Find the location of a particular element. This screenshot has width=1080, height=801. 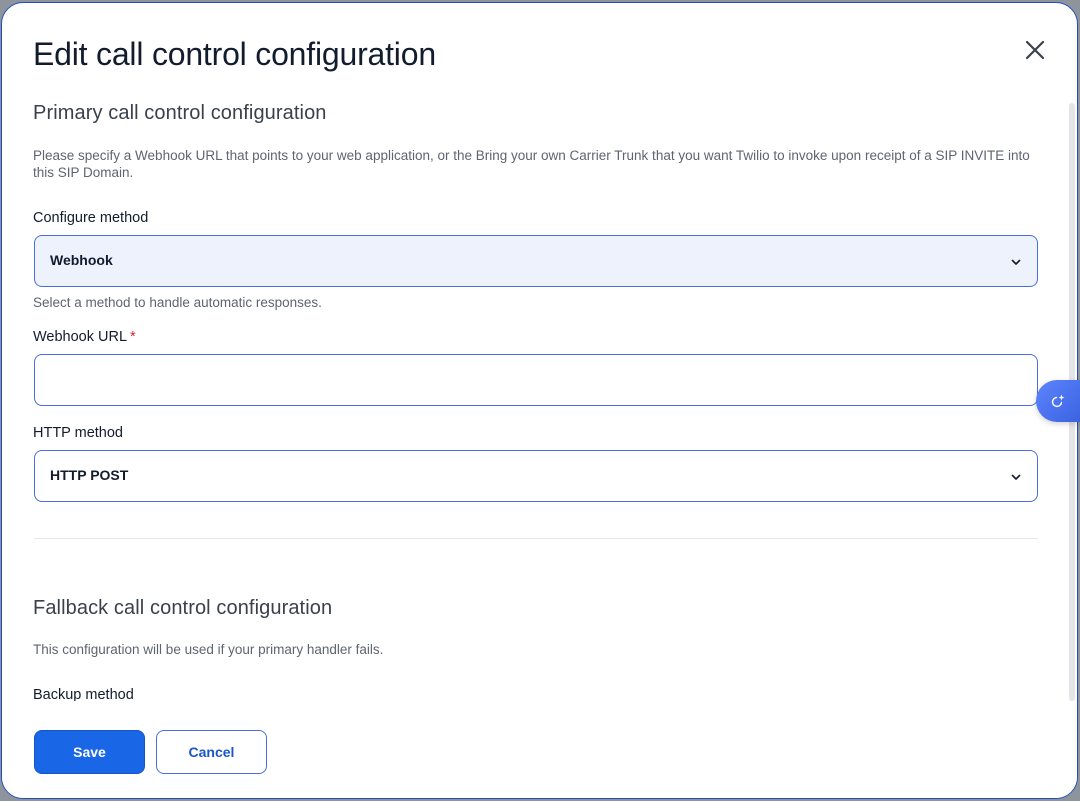

ai-sparkle-icon is located at coordinates (1058, 401).